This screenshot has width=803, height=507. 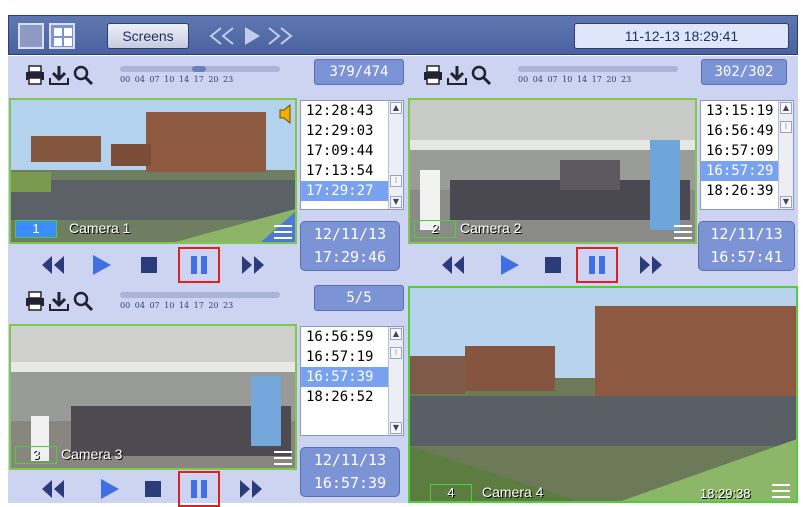 I want to click on camera-3-toolbar: 00 04 07 10 14 17 20 23 5/5, so click(x=208, y=303).